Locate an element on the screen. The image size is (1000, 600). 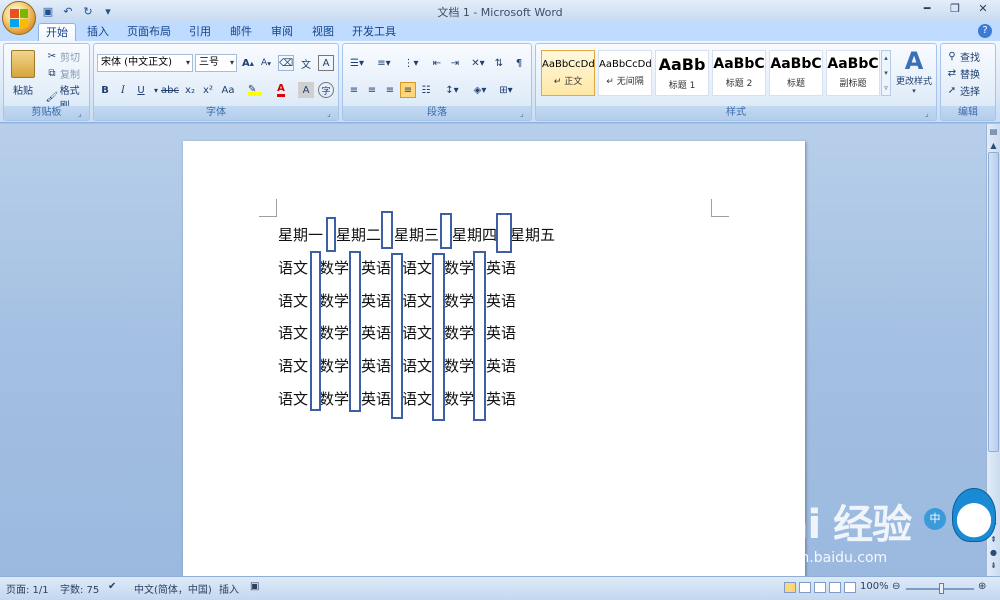
draft-view-icon is located at coordinates (850, 587).